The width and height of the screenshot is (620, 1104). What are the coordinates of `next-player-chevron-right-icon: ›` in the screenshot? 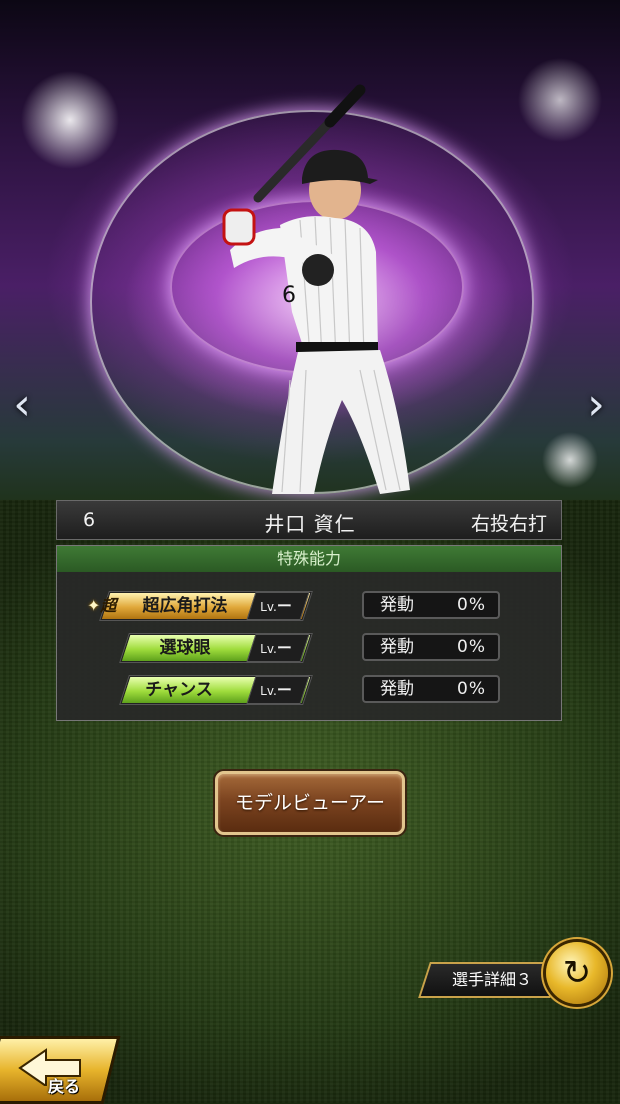 It's located at (596, 405).